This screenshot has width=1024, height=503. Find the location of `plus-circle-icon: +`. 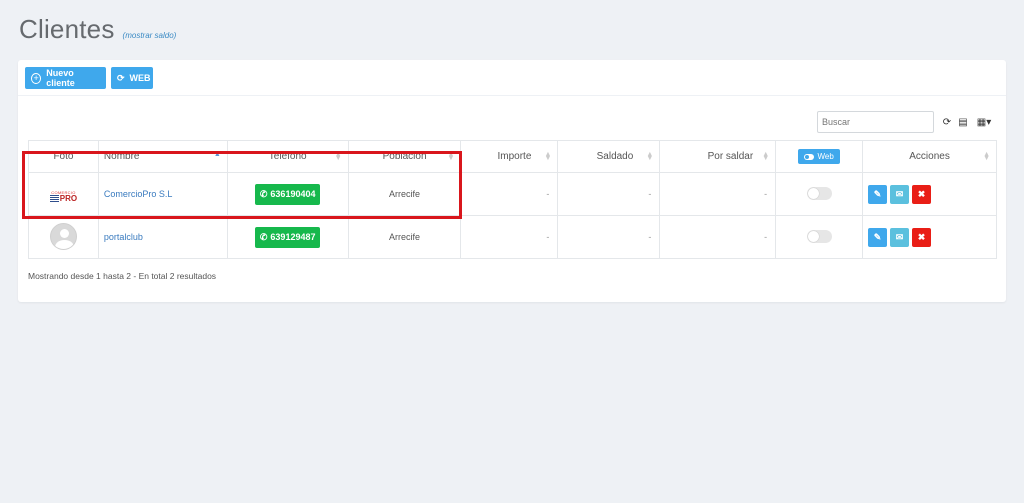

plus-circle-icon: + is located at coordinates (36, 78).